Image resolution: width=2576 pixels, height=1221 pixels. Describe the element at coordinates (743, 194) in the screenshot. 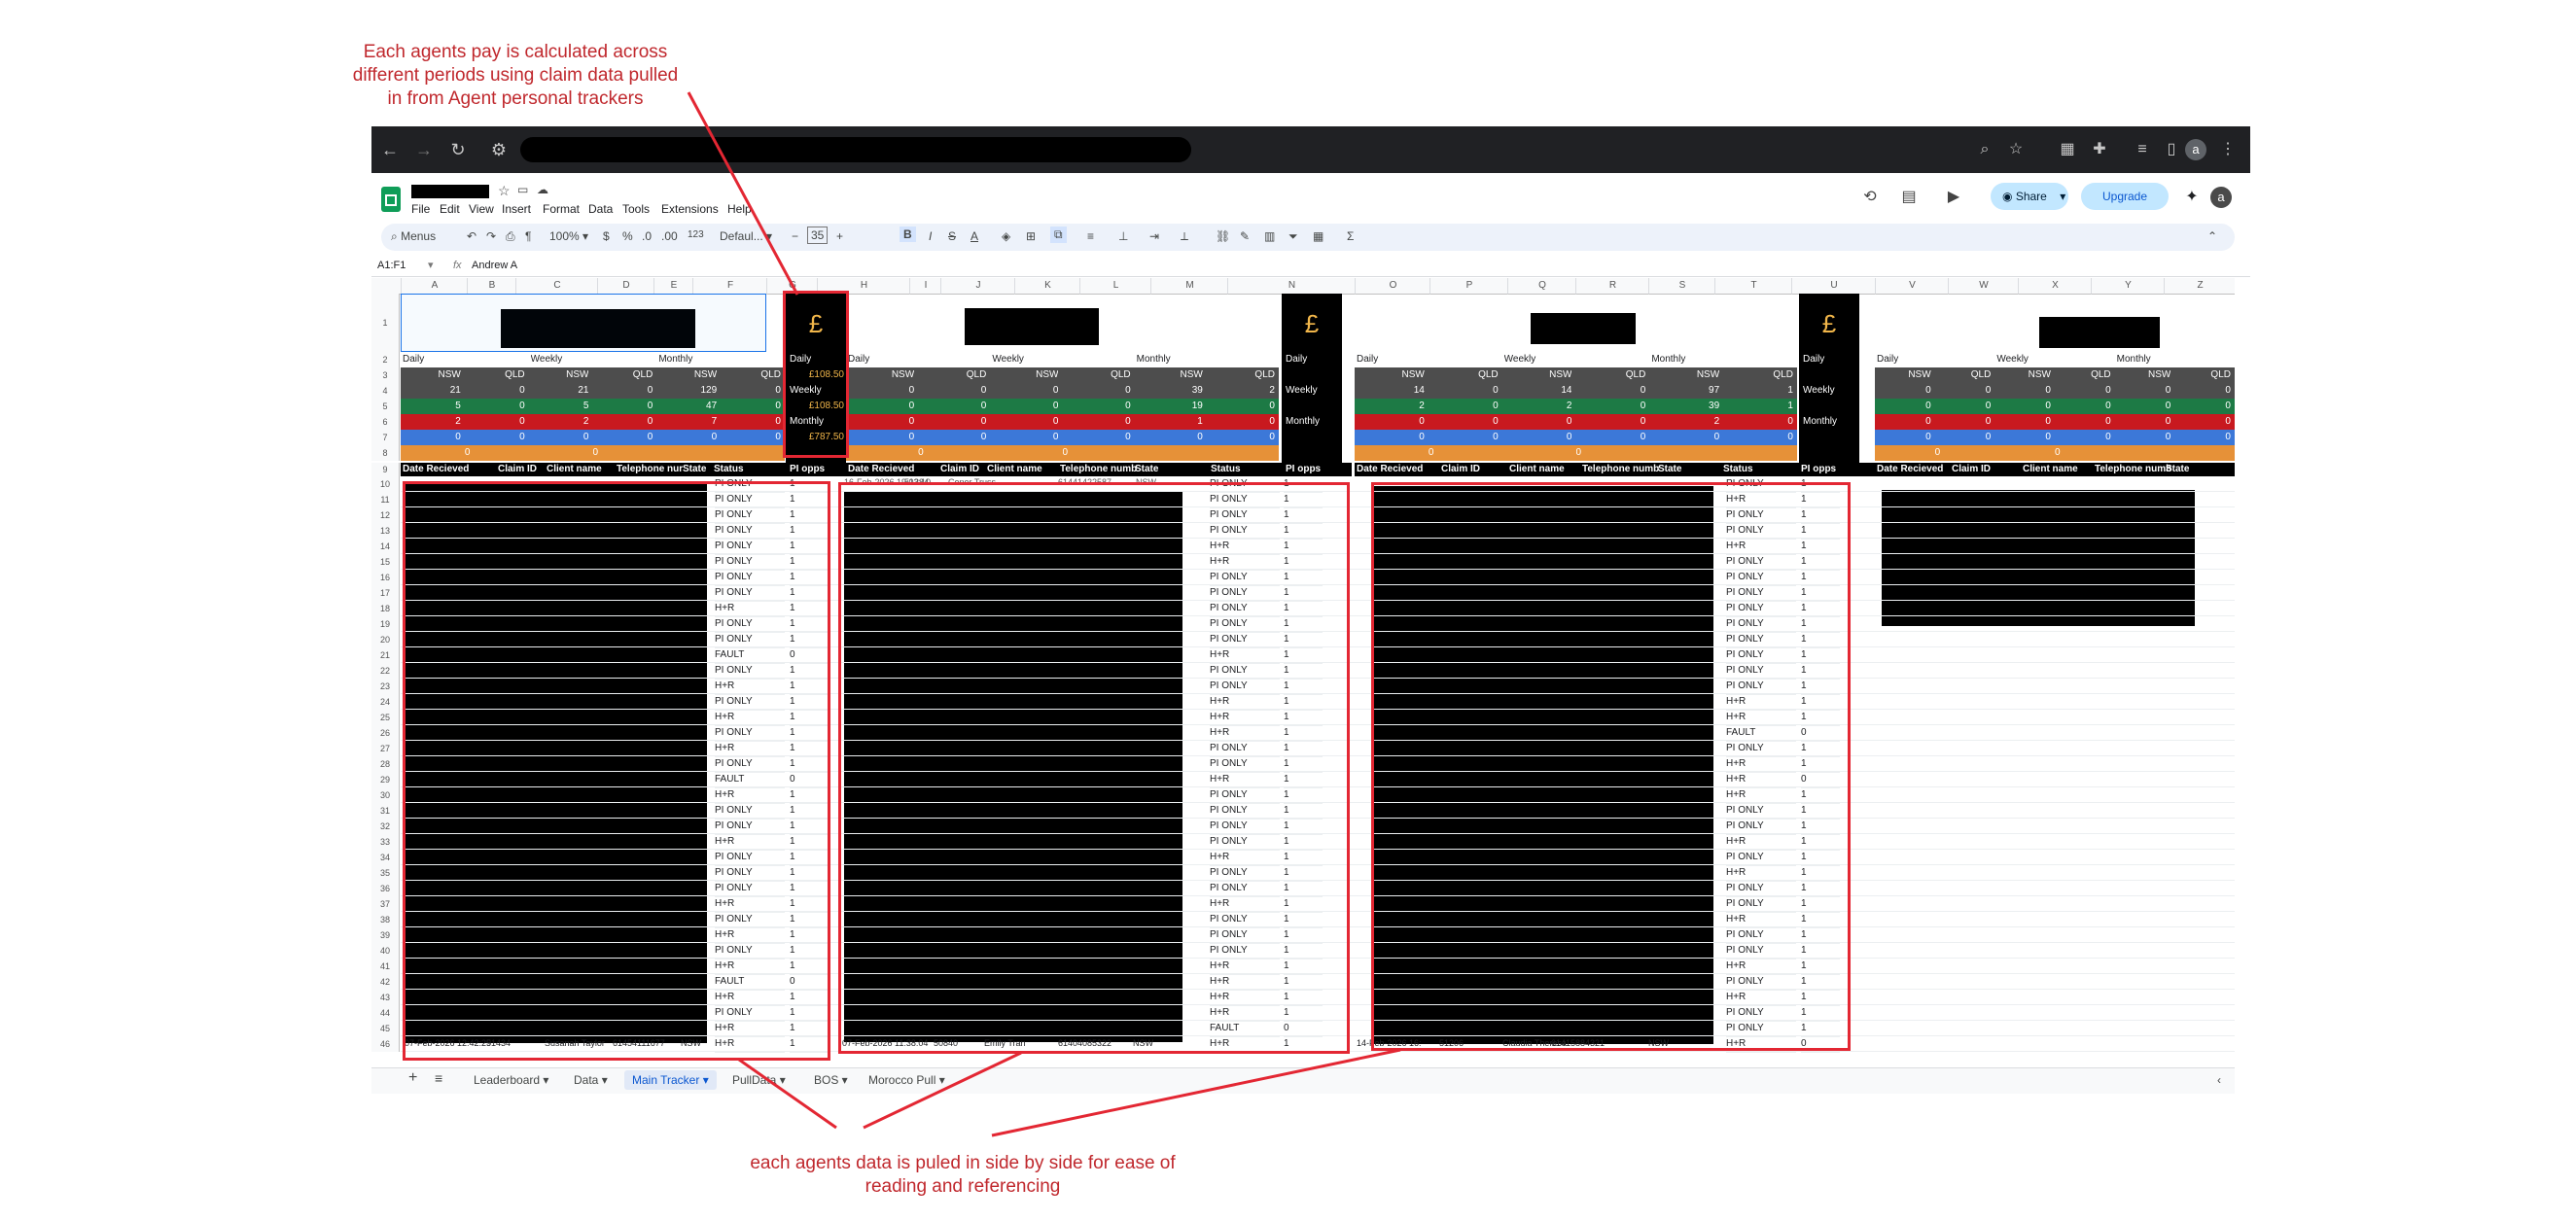

I see `arrow-top` at that location.